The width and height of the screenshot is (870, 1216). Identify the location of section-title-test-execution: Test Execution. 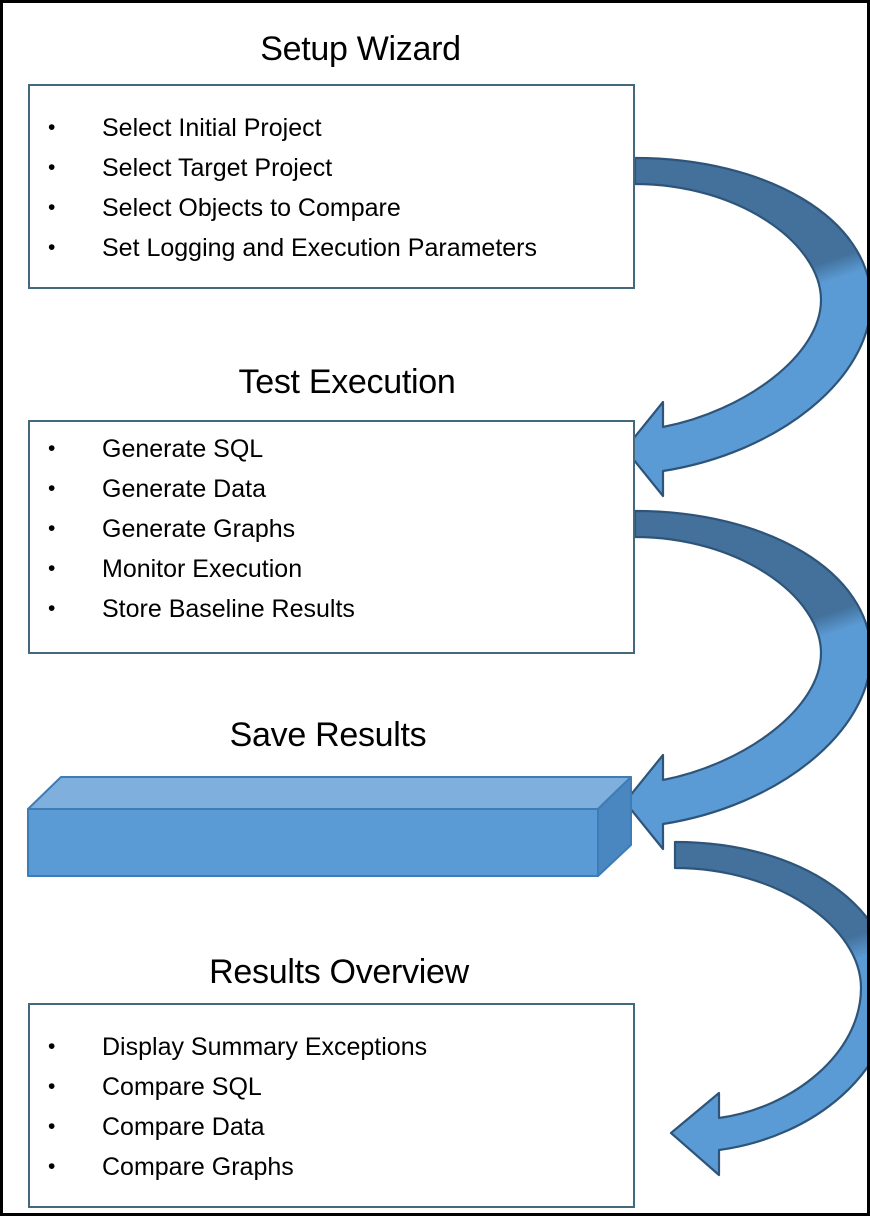
(347, 382).